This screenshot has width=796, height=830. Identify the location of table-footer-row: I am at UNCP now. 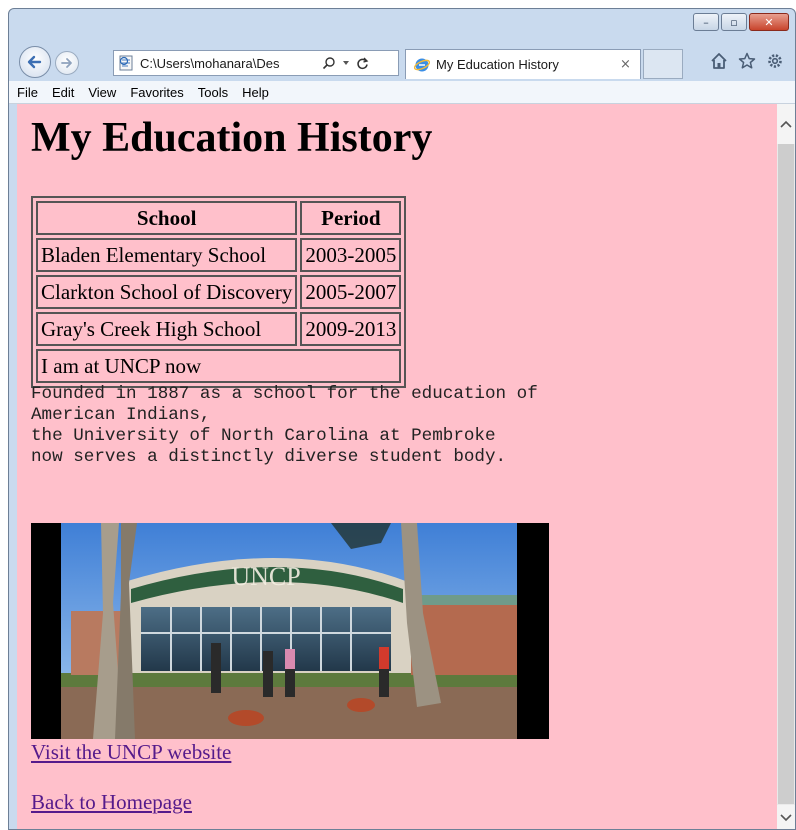
(219, 366).